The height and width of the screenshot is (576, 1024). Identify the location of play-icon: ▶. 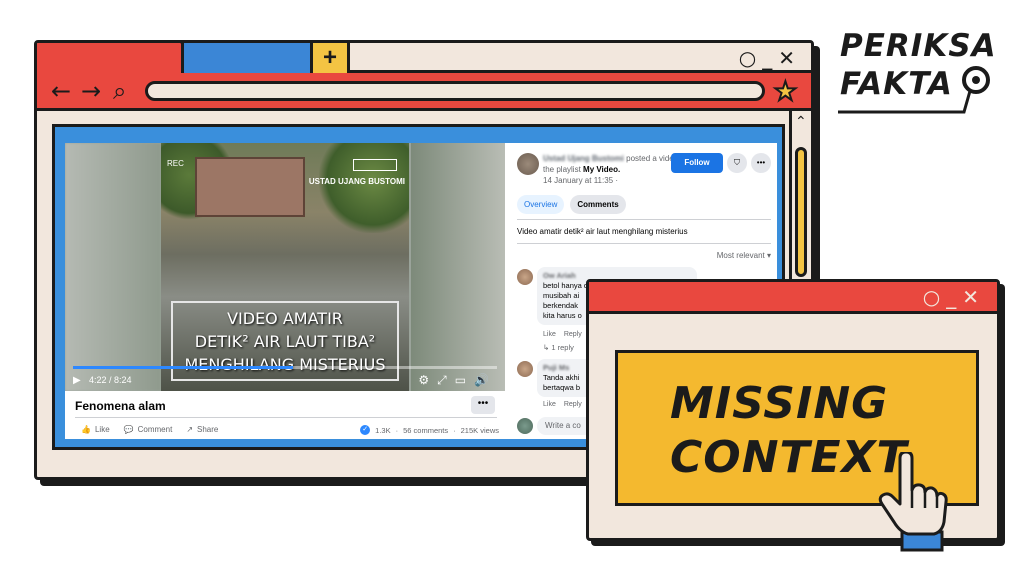
(77, 380).